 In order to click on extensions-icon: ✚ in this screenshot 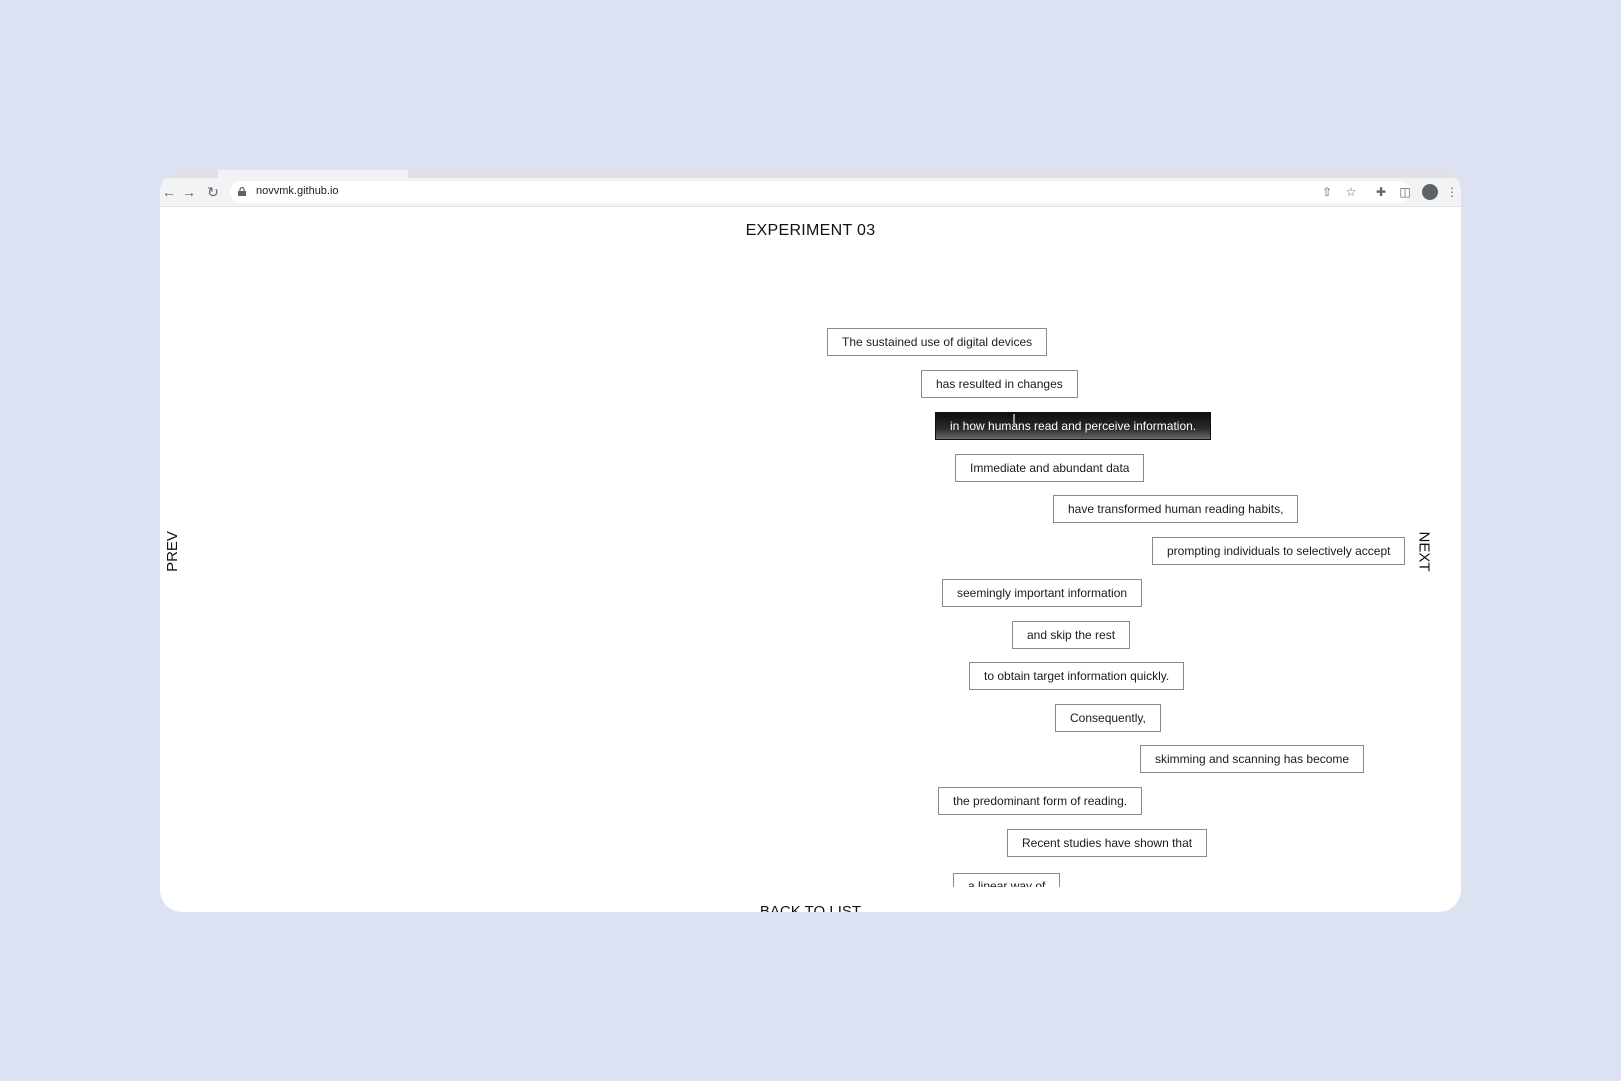, I will do `click(1381, 192)`.